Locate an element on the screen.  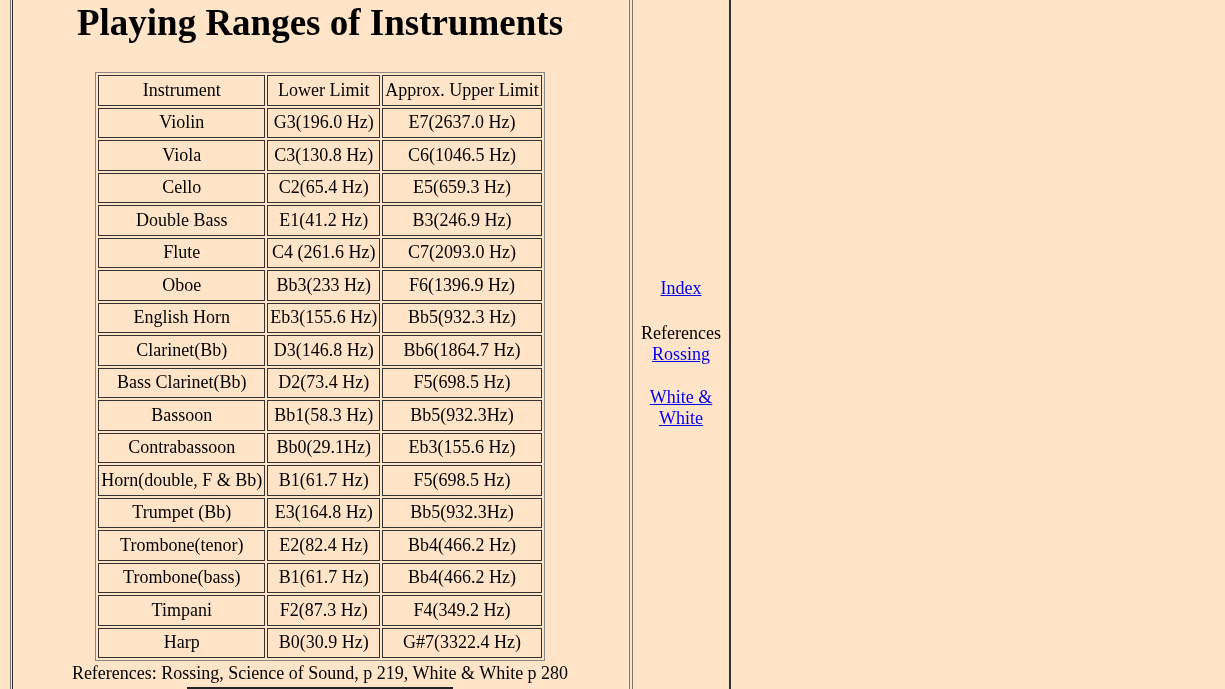
table-cell: Bassoon is located at coordinates (182, 415).